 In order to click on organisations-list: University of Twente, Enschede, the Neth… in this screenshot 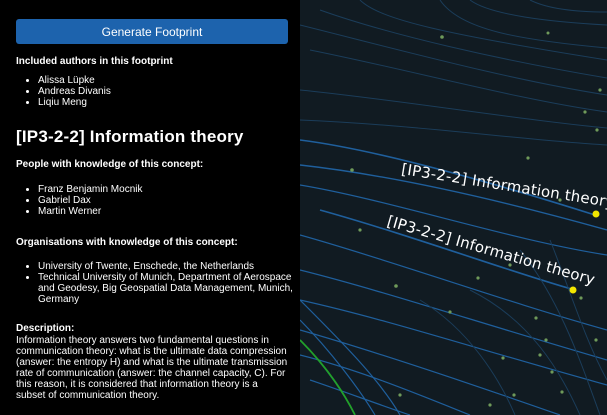, I will do `click(158, 283)`.